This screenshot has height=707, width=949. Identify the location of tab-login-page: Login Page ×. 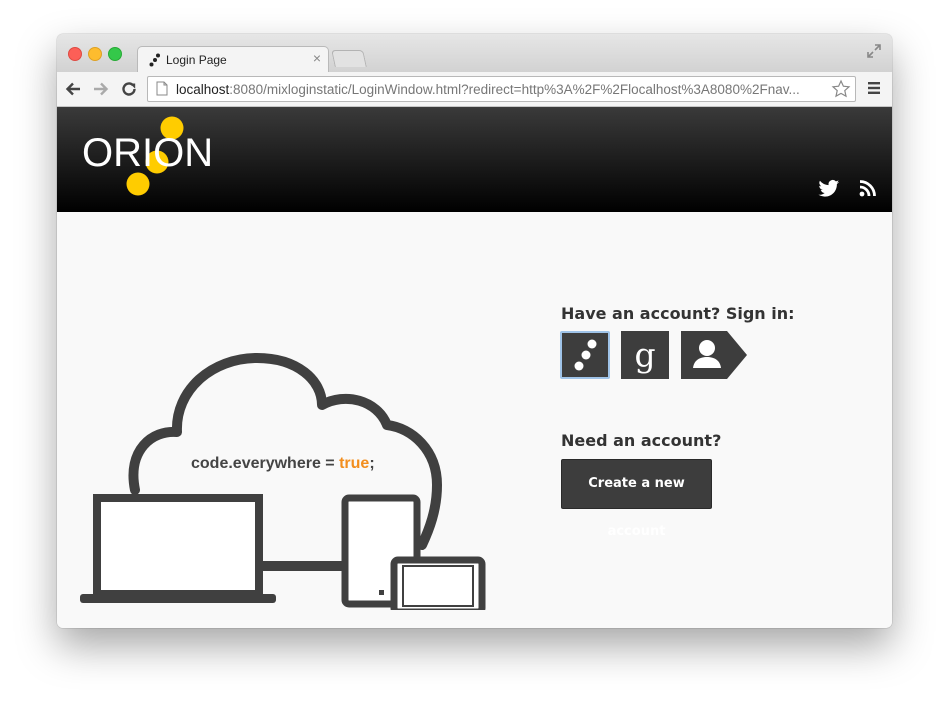
(233, 59).